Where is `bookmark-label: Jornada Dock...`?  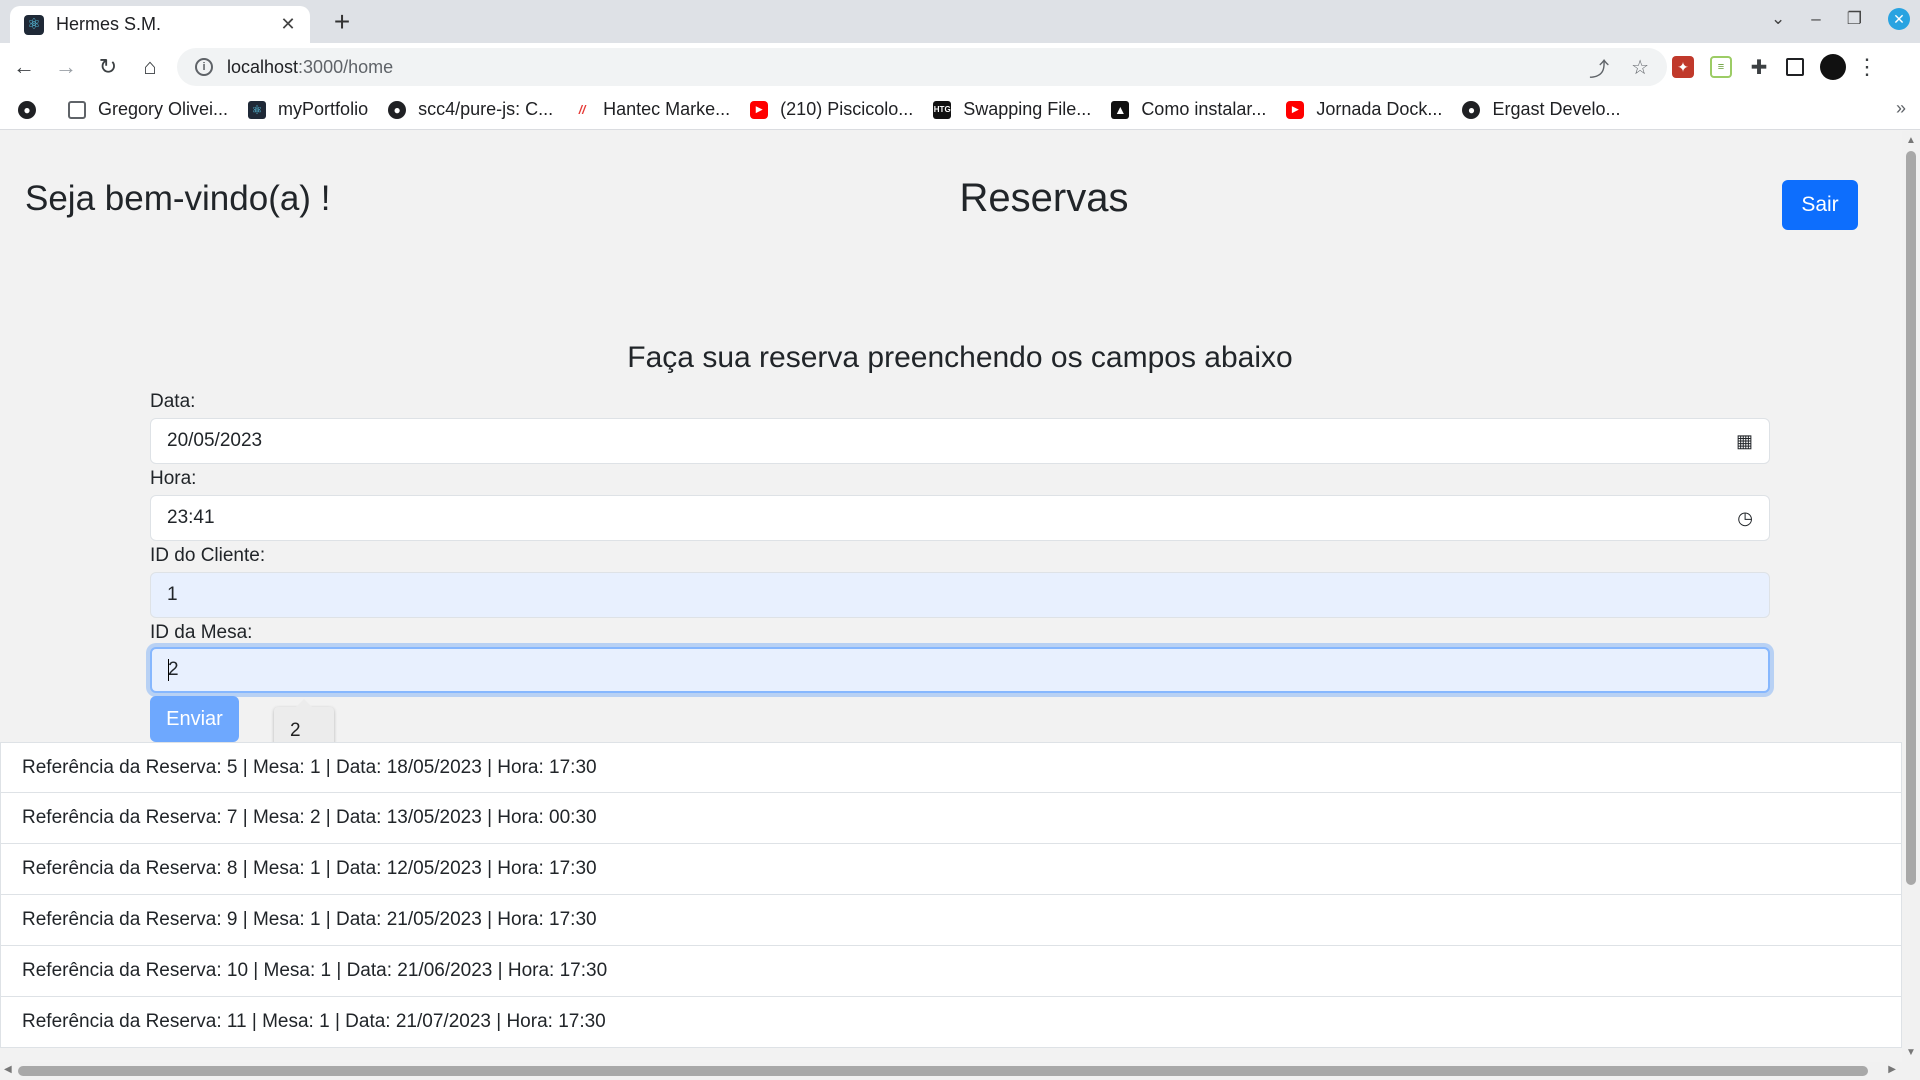 bookmark-label: Jornada Dock... is located at coordinates (1379, 109).